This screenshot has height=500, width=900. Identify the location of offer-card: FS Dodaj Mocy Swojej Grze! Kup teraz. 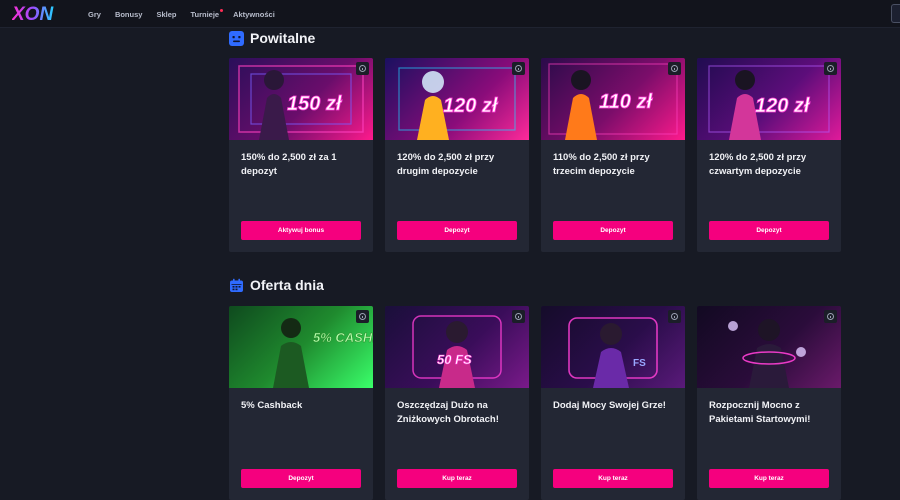
(613, 403).